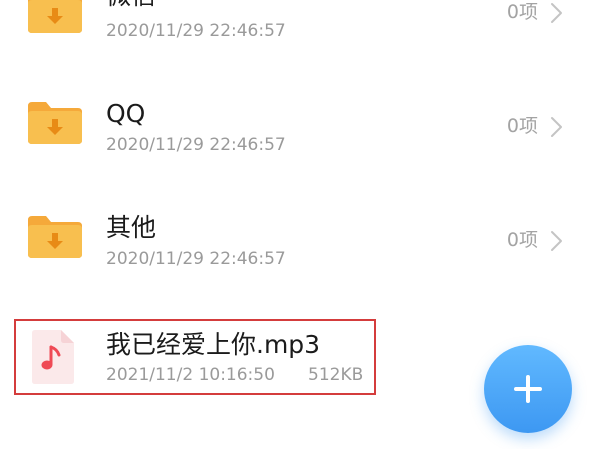 Image resolution: width=600 pixels, height=449 pixels. Describe the element at coordinates (131, 227) in the screenshot. I see `folder-name: 其他` at that location.